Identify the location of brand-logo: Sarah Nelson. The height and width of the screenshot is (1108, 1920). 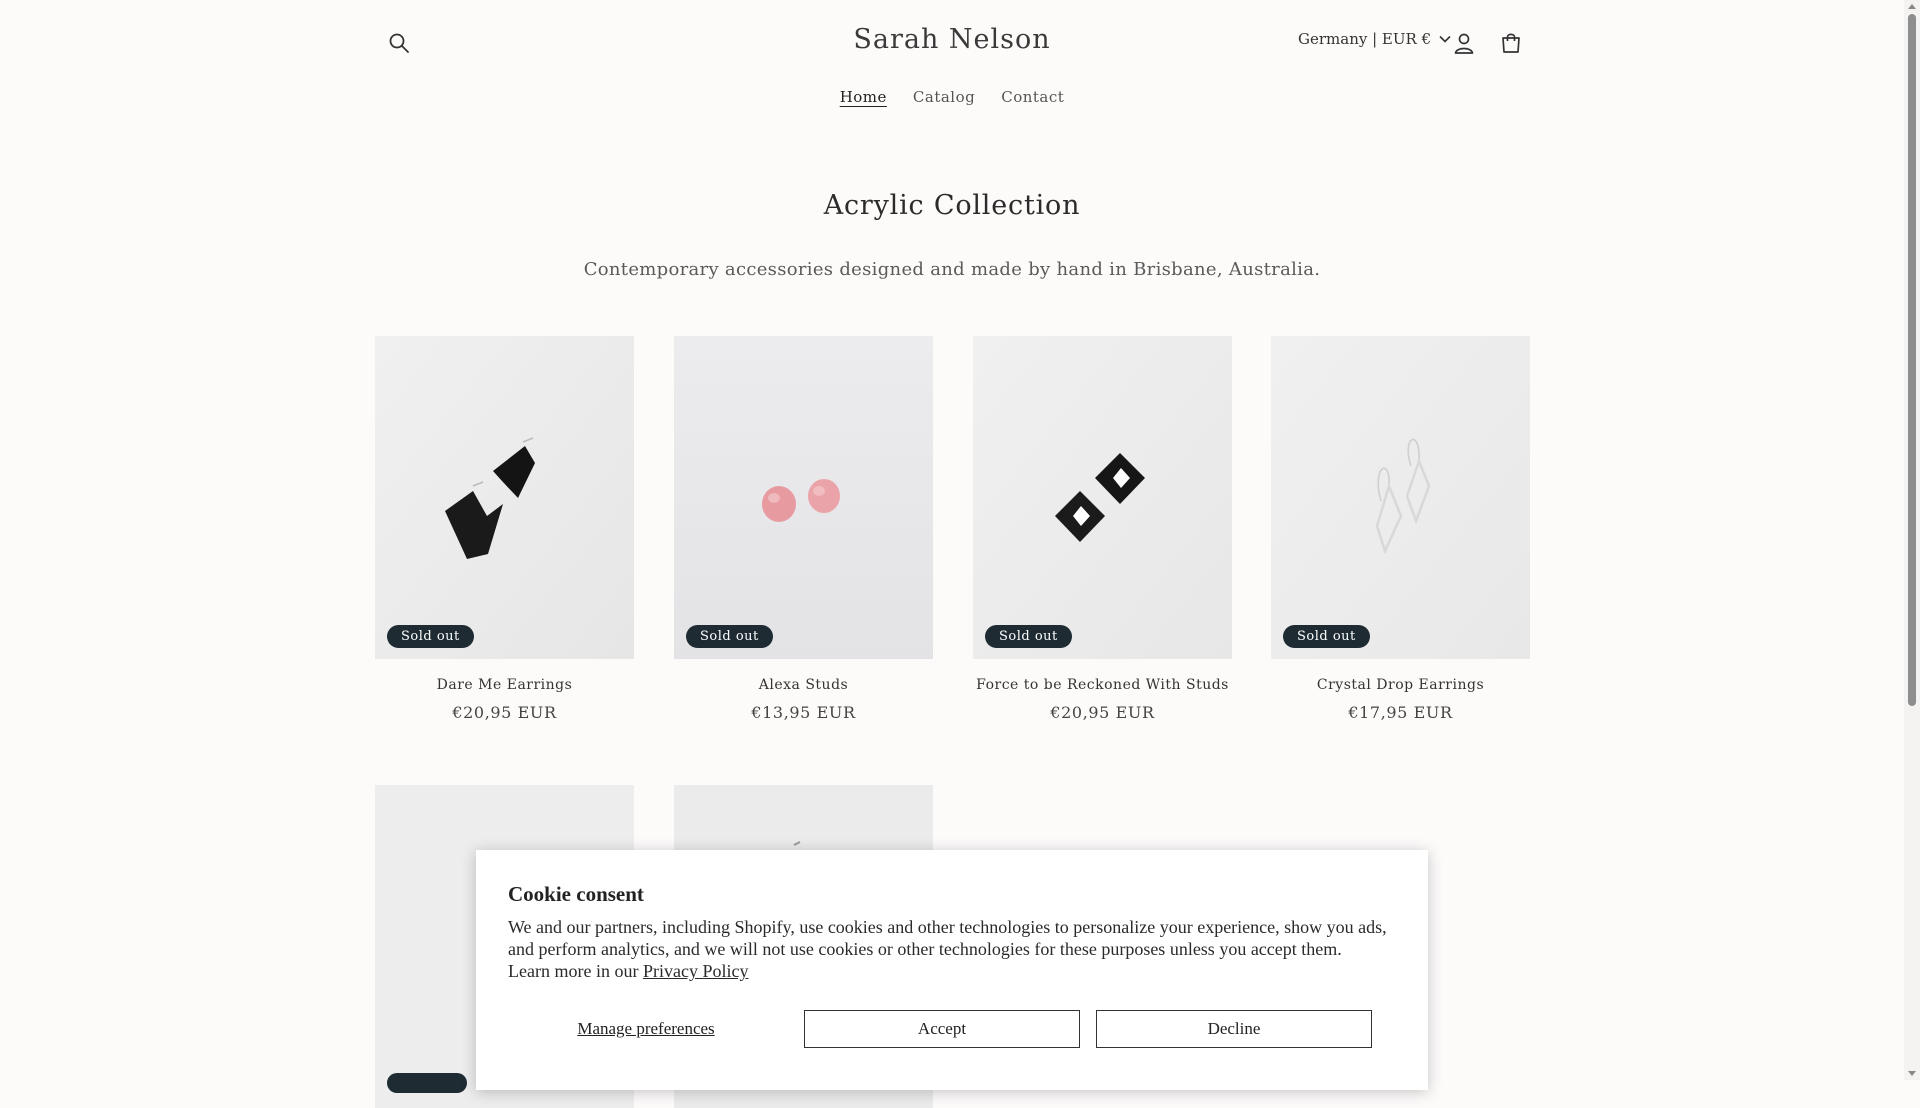
(951, 39).